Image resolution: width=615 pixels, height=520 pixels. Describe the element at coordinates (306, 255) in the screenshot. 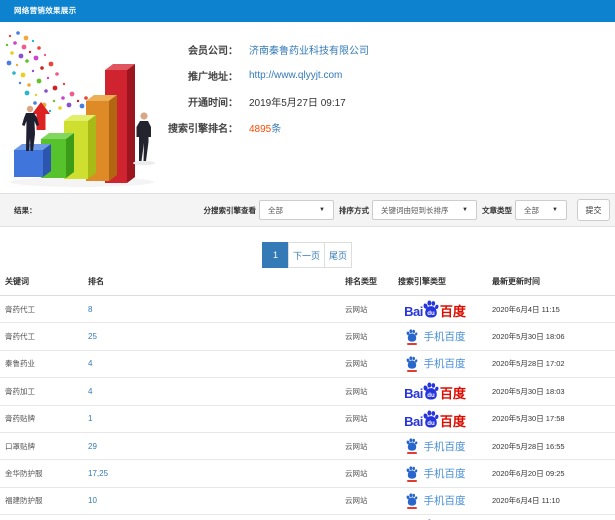

I see `next-page-button: 下一页` at that location.